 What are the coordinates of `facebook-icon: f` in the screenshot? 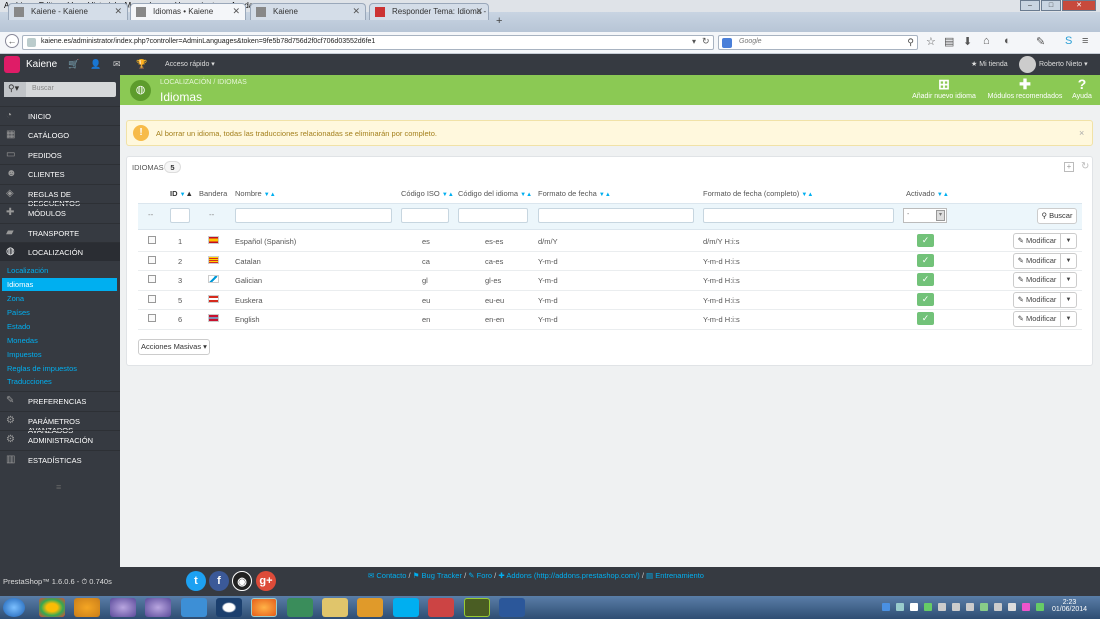 It's located at (219, 581).